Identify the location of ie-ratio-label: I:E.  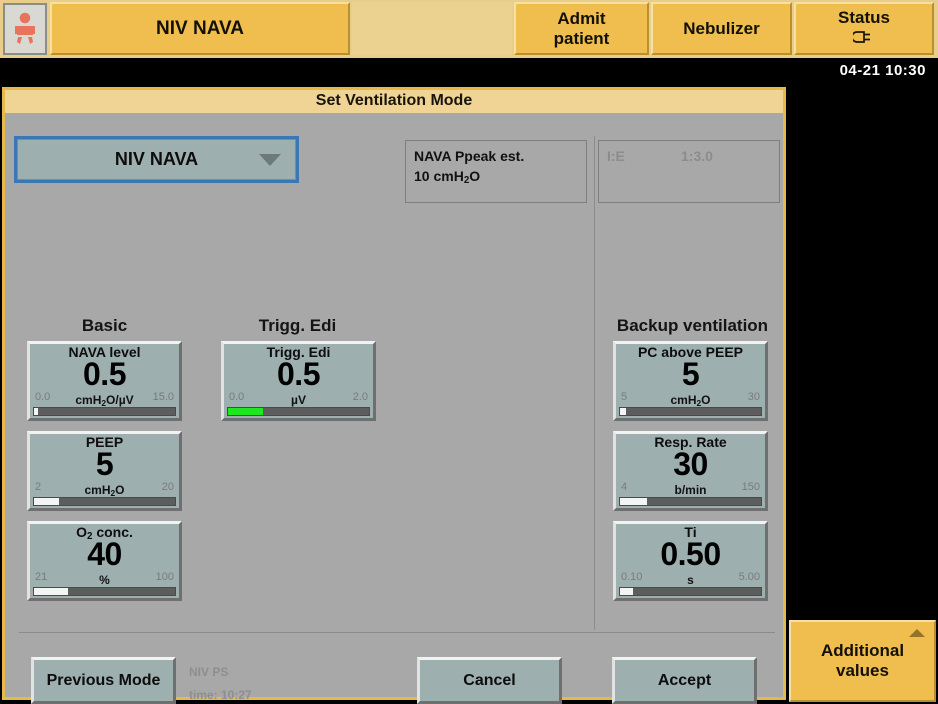
(616, 156).